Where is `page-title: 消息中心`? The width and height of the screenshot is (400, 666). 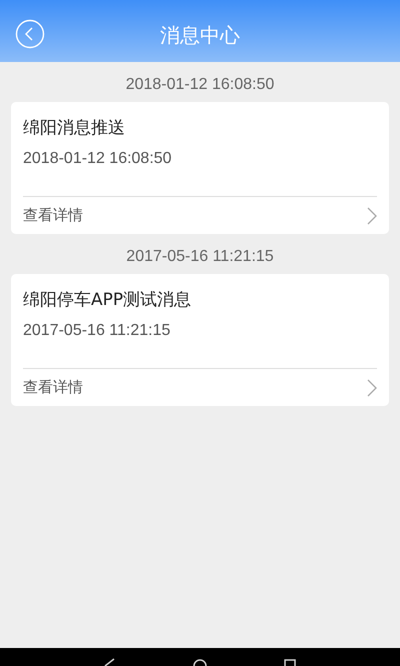 page-title: 消息中心 is located at coordinates (200, 35).